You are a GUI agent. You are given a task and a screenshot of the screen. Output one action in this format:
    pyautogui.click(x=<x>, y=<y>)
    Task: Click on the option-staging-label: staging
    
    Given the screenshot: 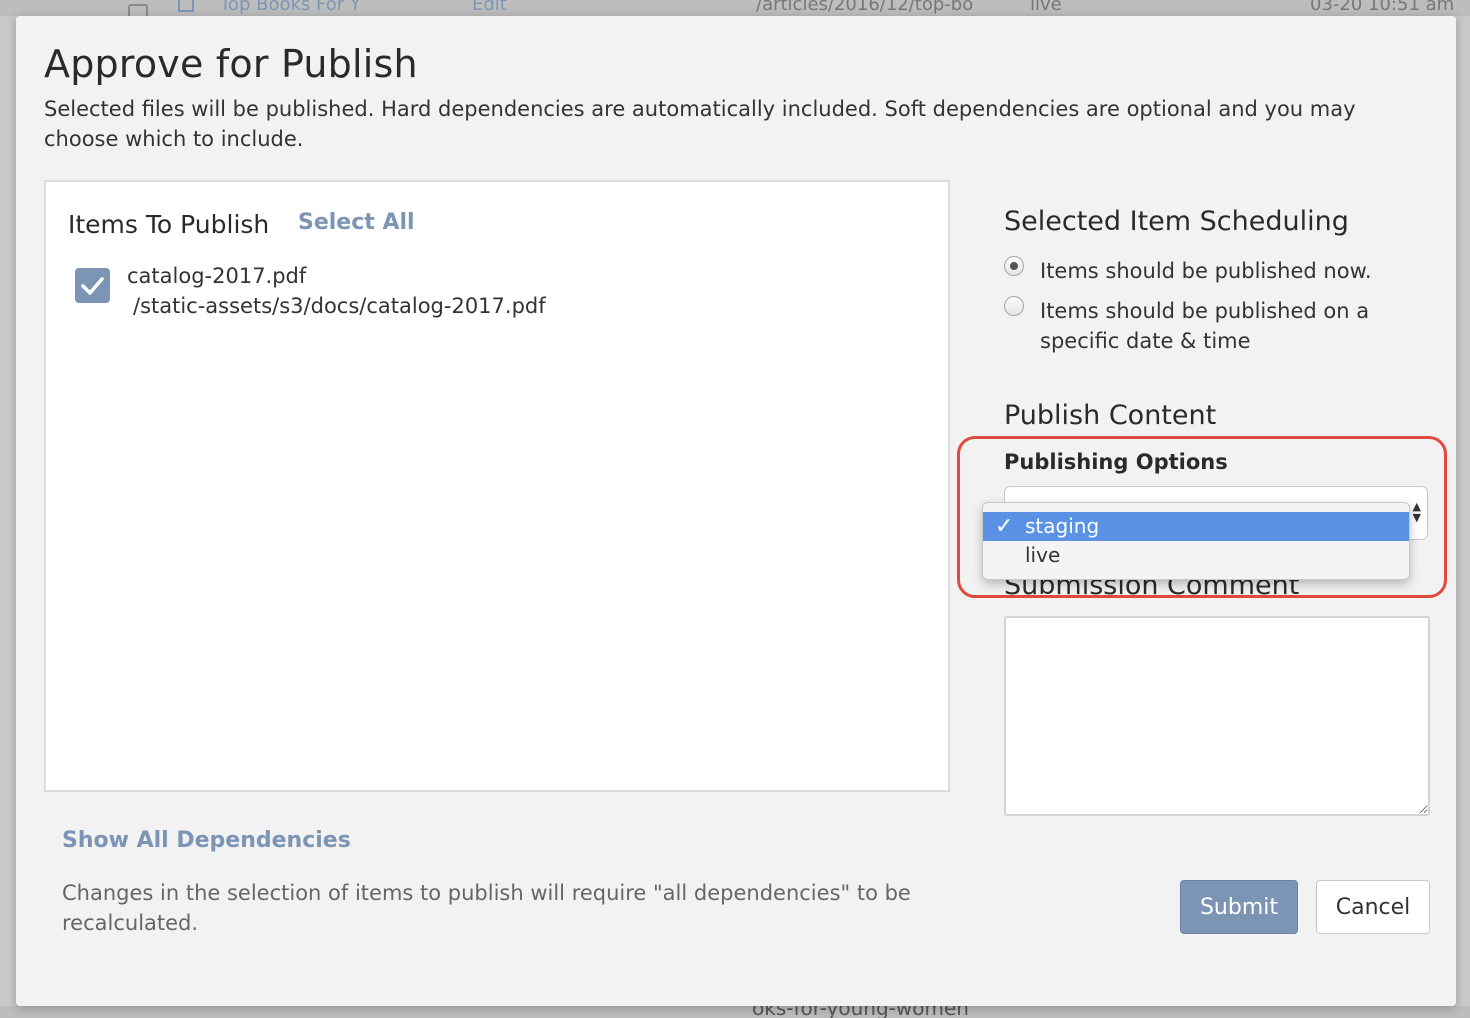 What is the action you would take?
    pyautogui.click(x=1062, y=526)
    